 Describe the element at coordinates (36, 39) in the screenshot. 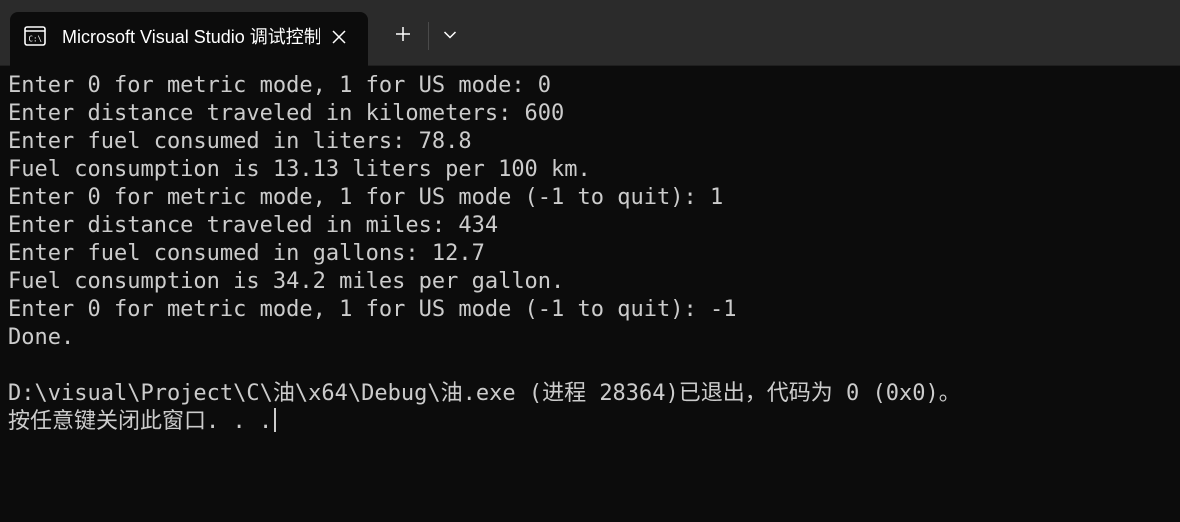

I see `svg-text: C:\` at that location.